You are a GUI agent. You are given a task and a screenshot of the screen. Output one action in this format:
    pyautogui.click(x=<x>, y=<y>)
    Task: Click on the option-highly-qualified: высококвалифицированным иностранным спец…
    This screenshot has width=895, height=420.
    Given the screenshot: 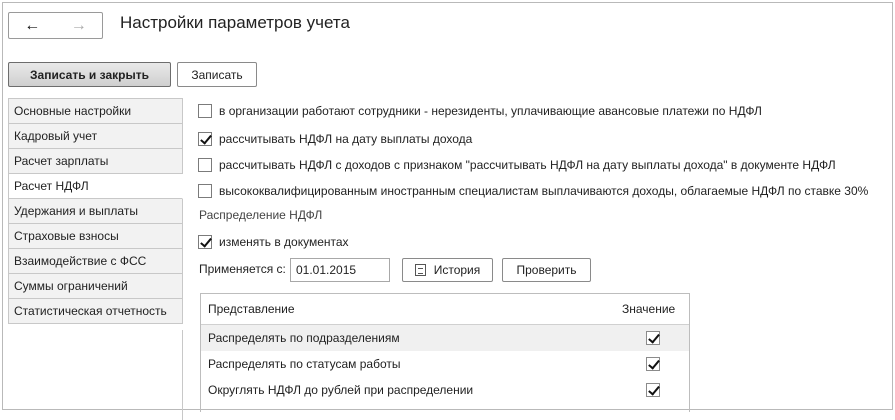 What is the action you would take?
    pyautogui.click(x=533, y=191)
    